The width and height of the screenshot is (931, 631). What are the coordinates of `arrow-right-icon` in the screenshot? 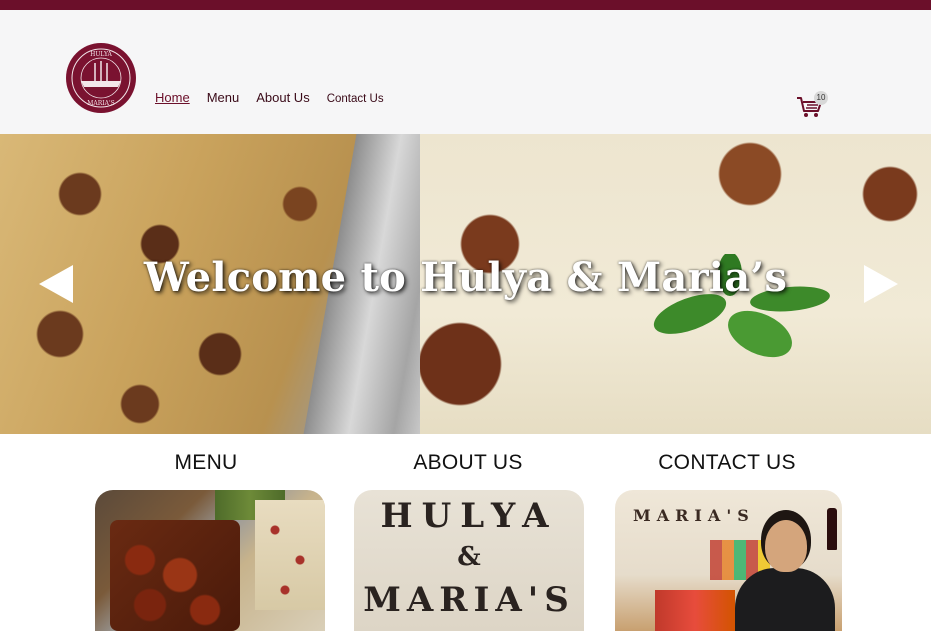 It's located at (881, 284).